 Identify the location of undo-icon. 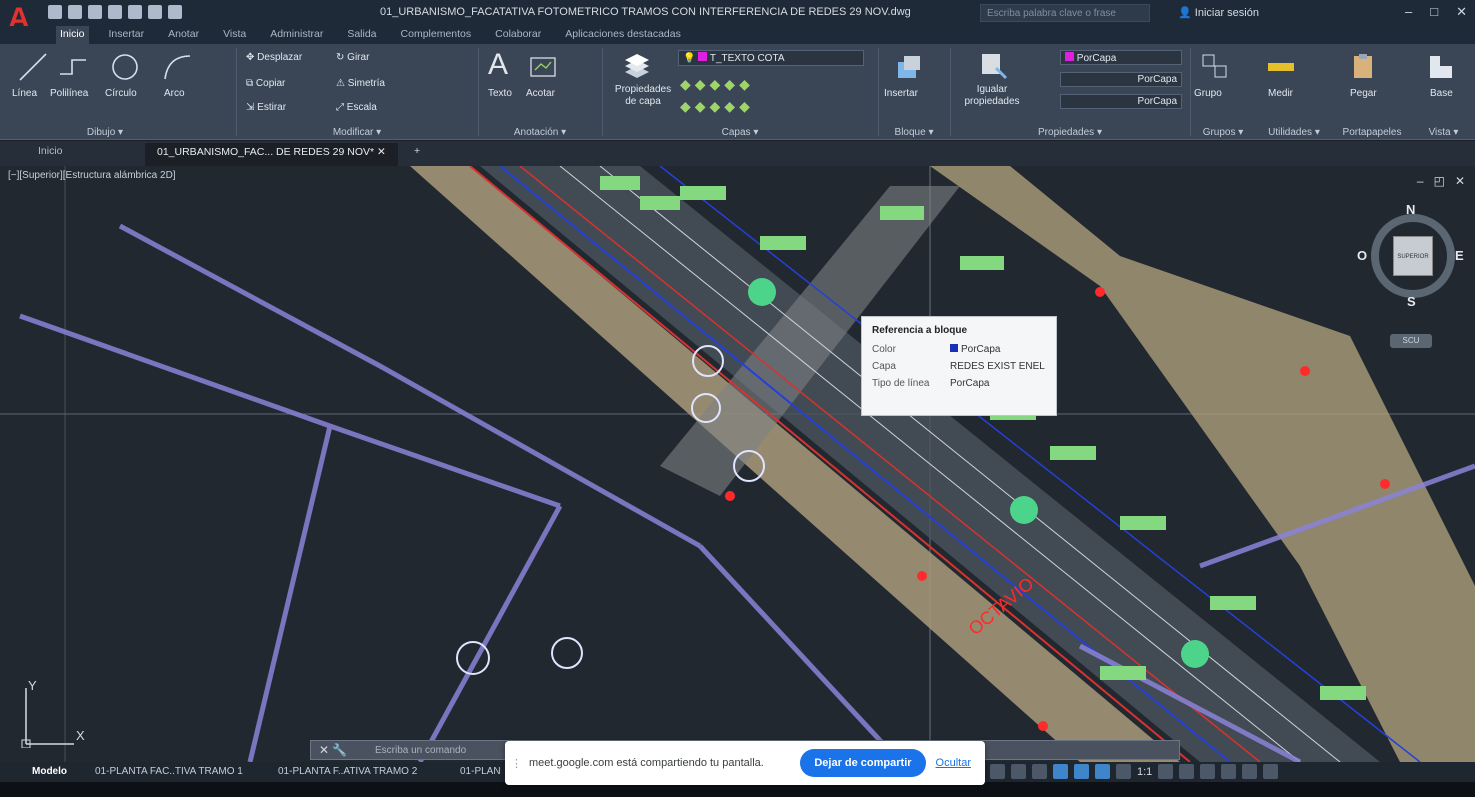
(155, 12).